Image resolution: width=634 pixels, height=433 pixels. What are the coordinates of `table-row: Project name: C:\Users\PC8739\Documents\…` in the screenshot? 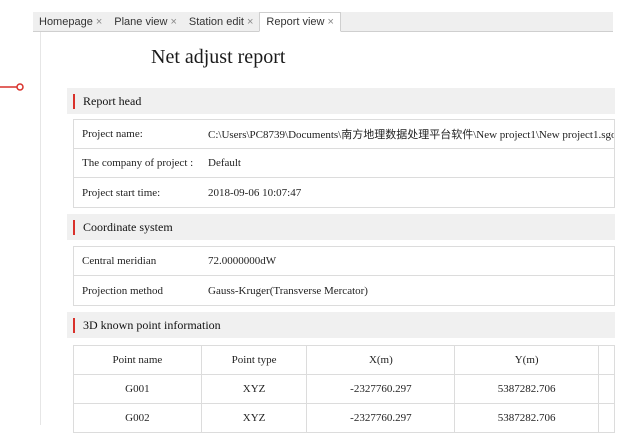 It's located at (344, 134).